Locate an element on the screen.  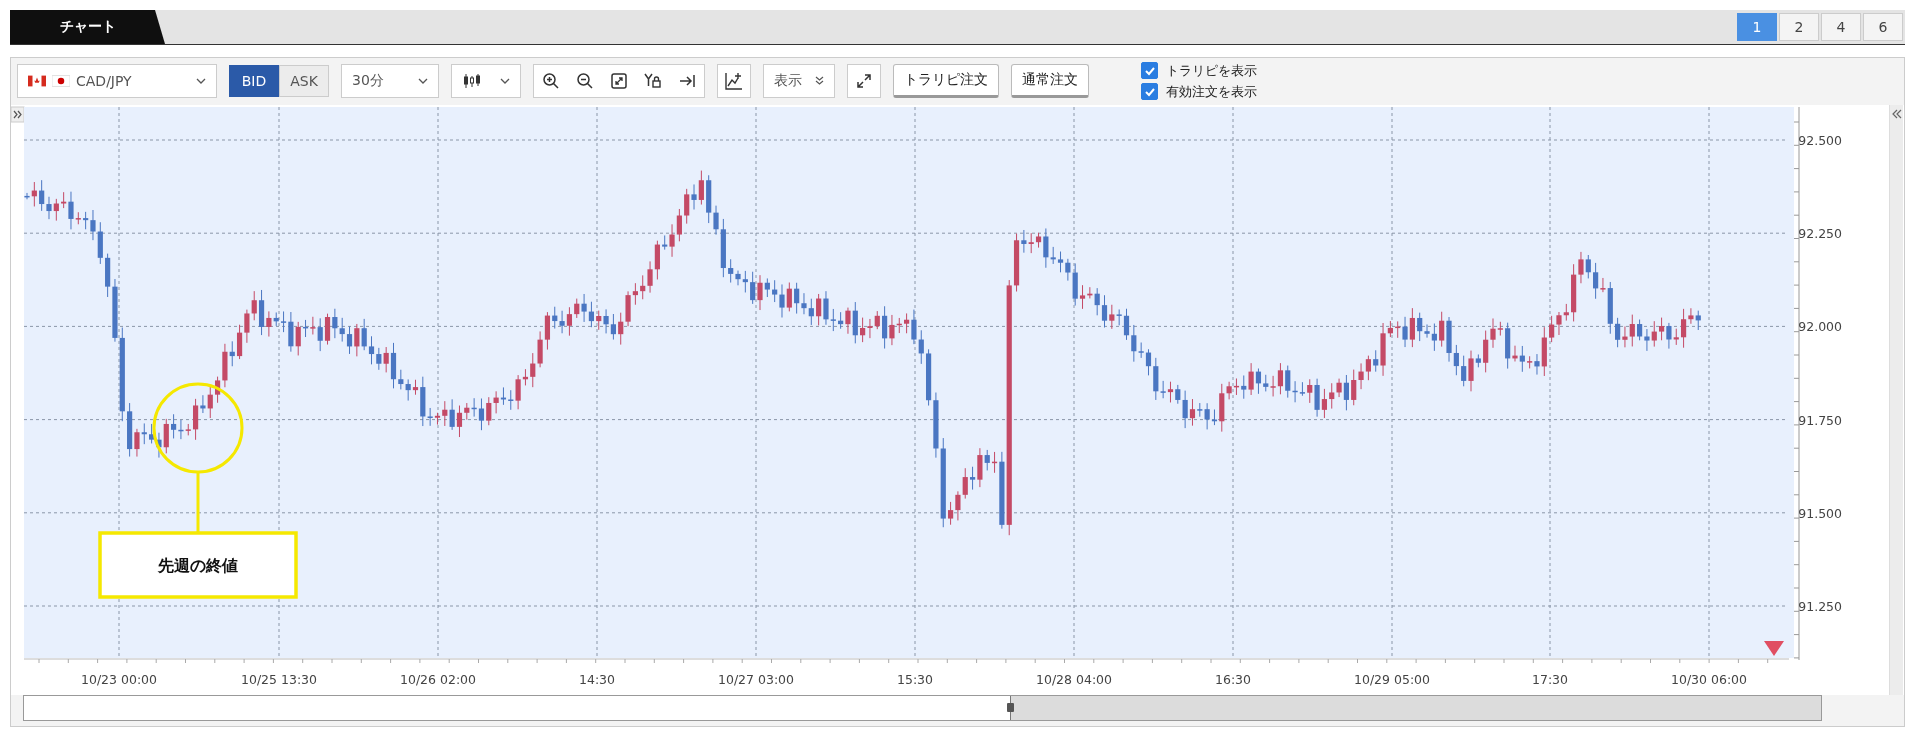
zoom-in-icon is located at coordinates (551, 81).